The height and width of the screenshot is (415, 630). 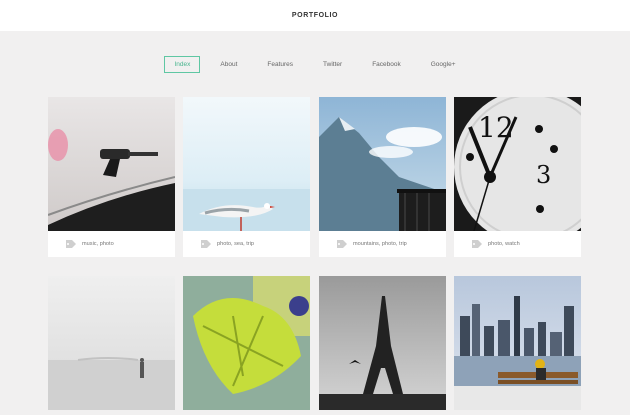 I want to click on portfolio-card: 12 3 photo, watch, so click(x=517, y=177).